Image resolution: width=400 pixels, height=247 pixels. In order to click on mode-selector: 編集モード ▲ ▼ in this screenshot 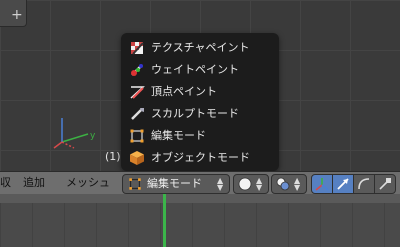, I will do `click(176, 184)`.